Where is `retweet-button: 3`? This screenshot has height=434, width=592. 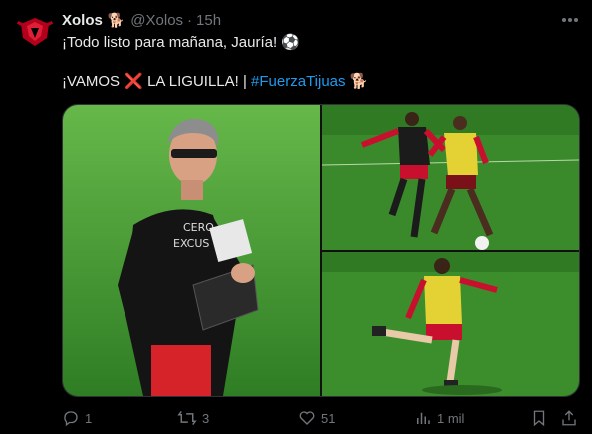
retweet-button: 3 is located at coordinates (193, 418).